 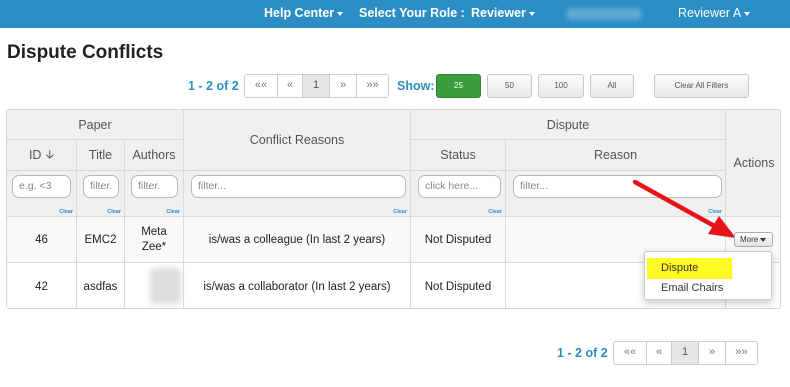 What do you see at coordinates (630, 353) in the screenshot?
I see `first-page-button: ««` at bounding box center [630, 353].